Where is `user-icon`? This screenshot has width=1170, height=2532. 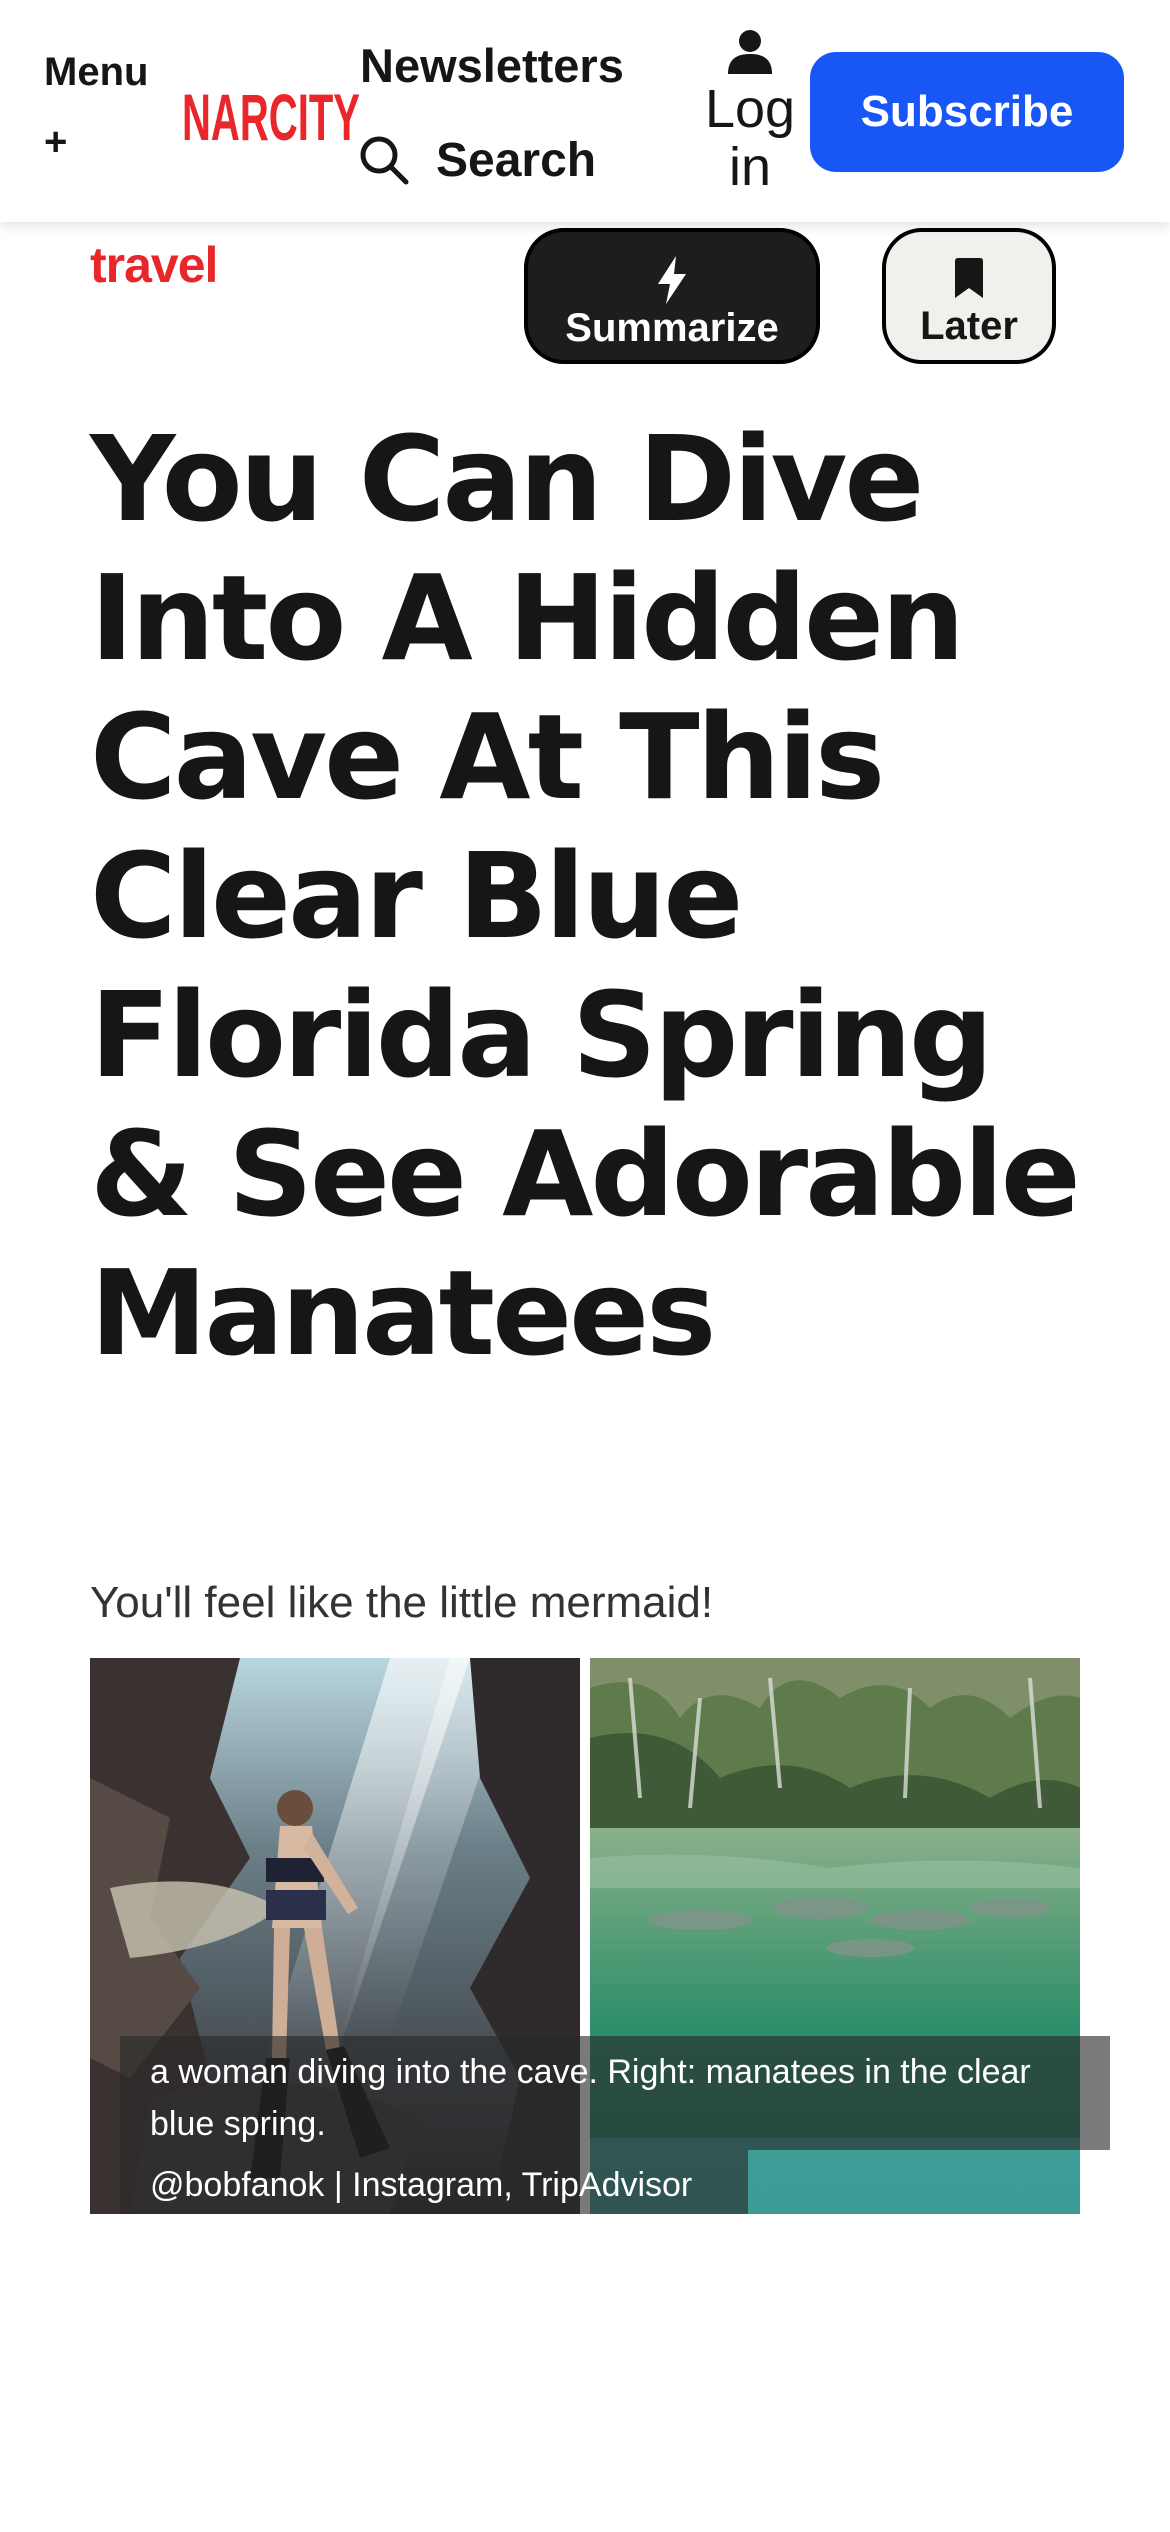
user-icon is located at coordinates (750, 52).